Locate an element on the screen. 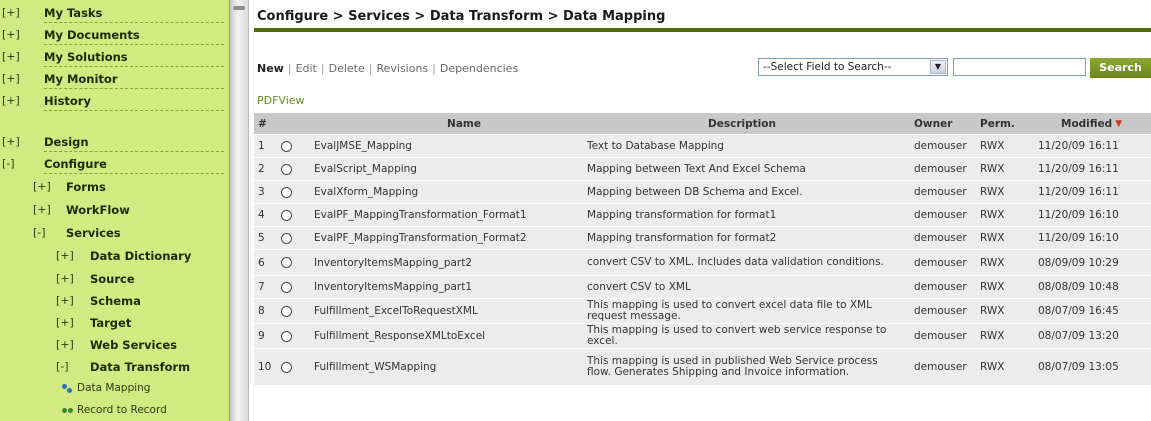 The image size is (1151, 421). nav-item-data-mapping: Data Mapping is located at coordinates (105, 388).